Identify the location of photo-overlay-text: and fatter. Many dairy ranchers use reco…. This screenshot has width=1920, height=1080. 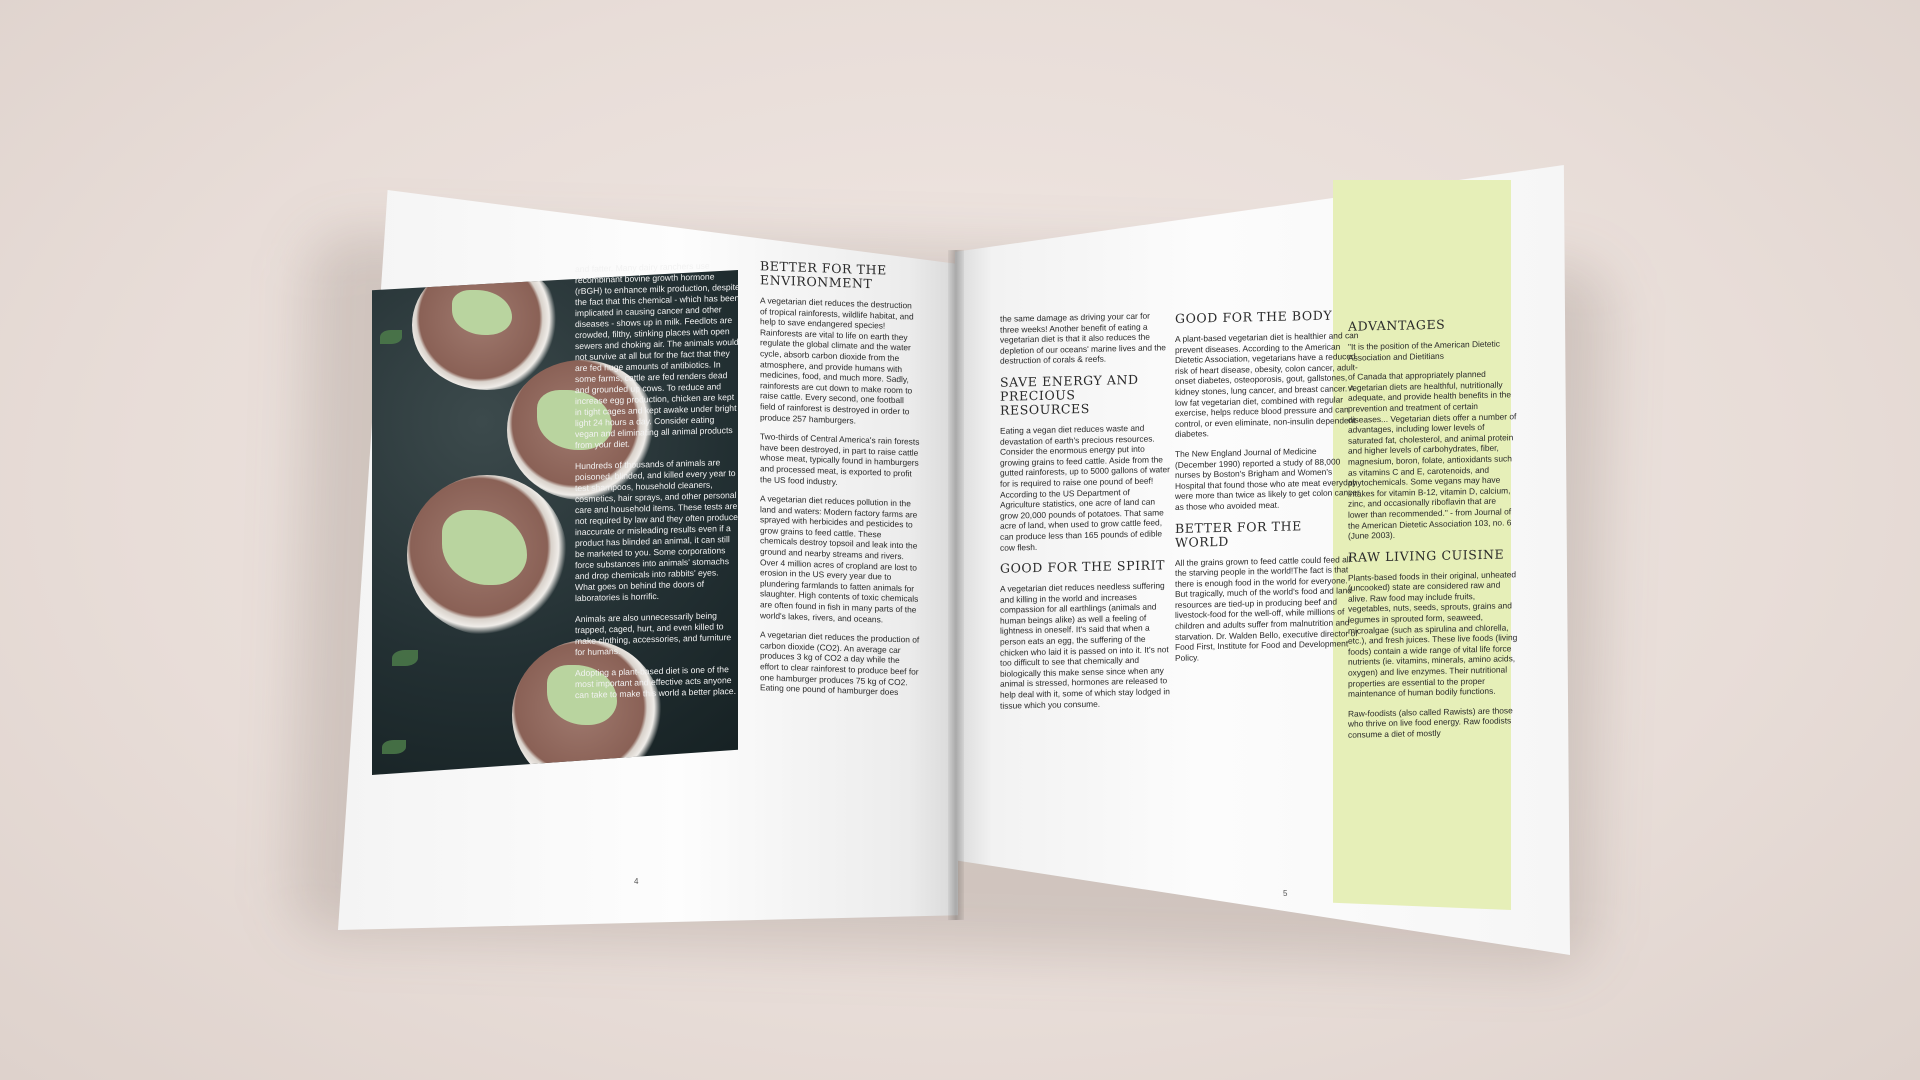
(657, 512).